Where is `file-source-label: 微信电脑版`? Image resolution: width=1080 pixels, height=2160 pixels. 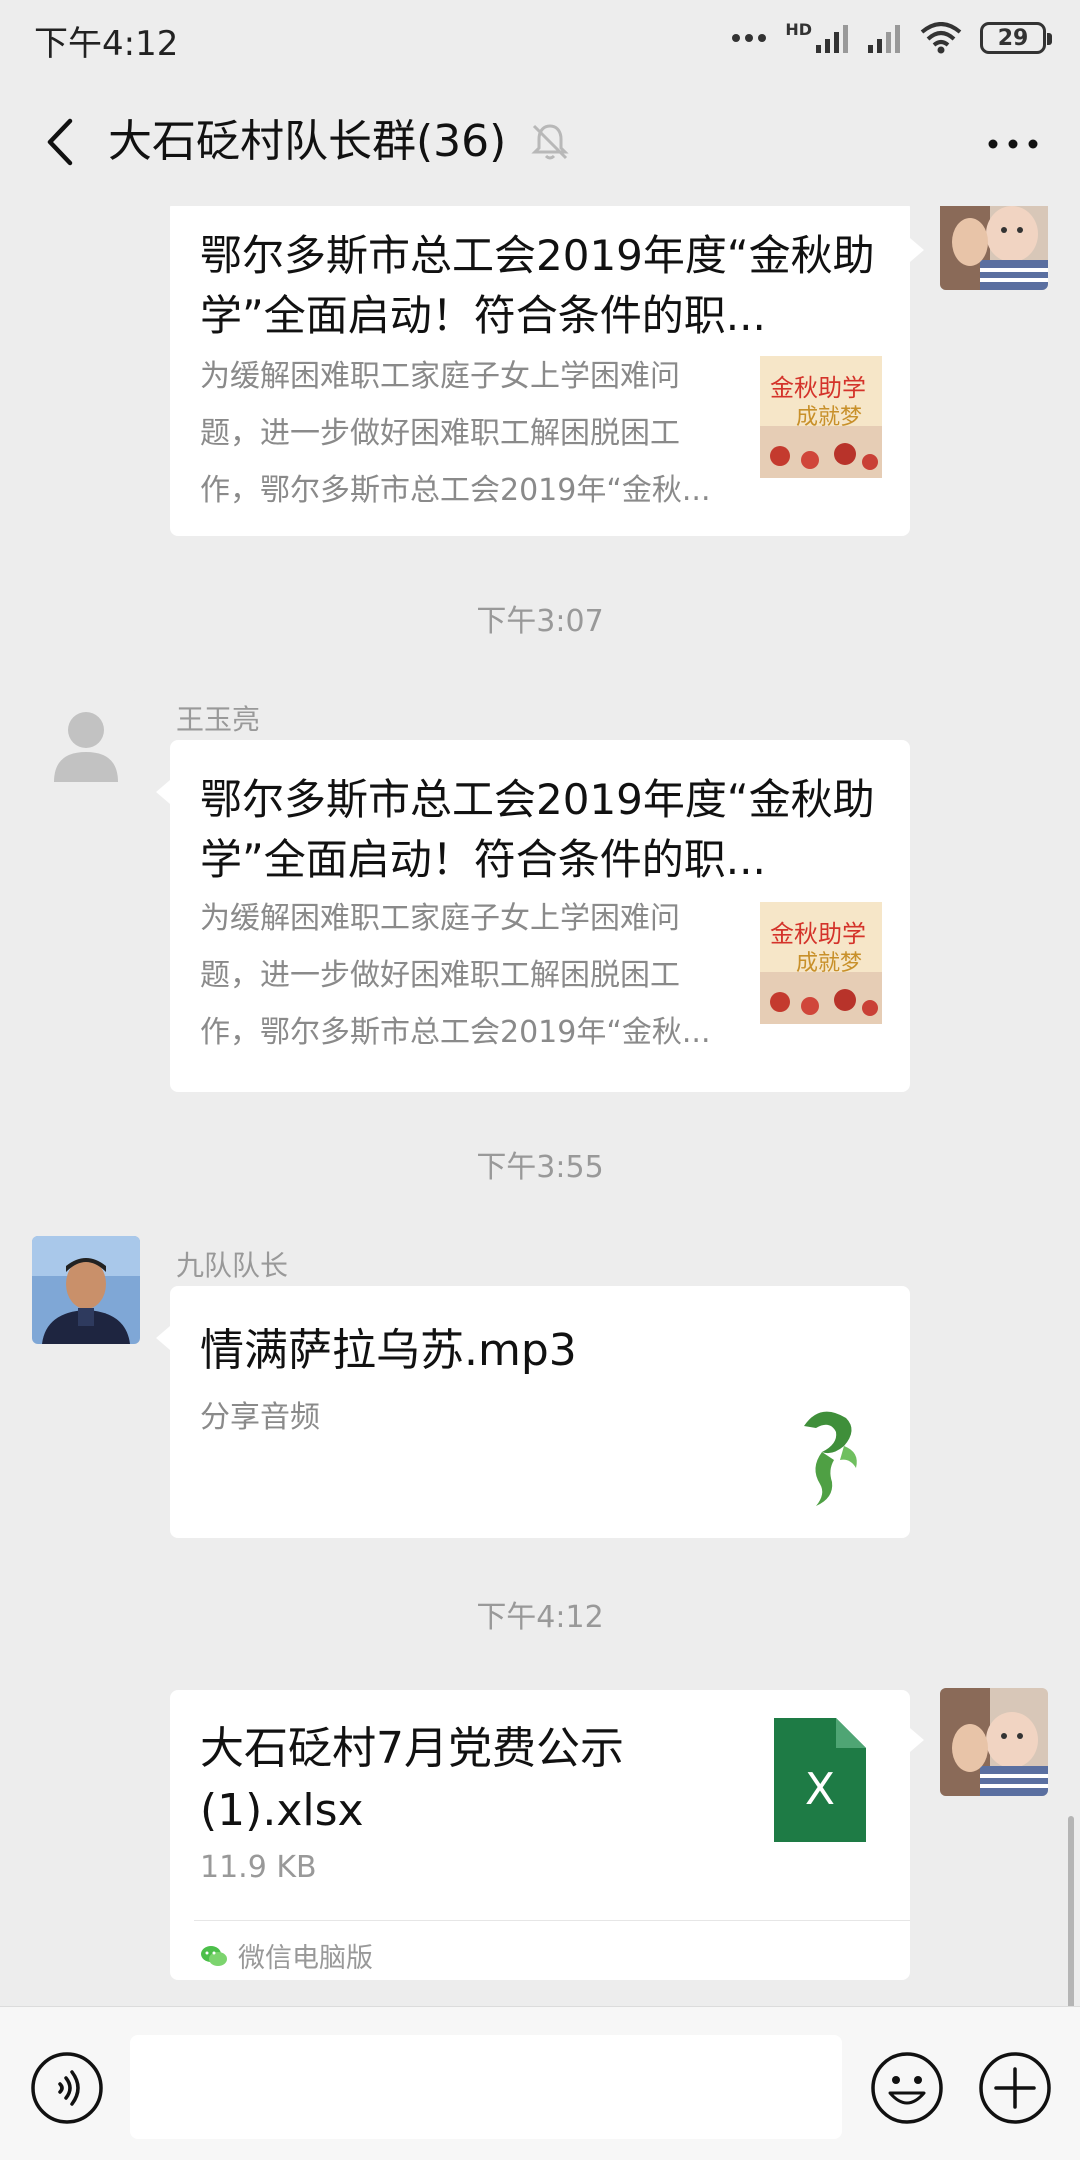 file-source-label: 微信电脑版 is located at coordinates (305, 1958).